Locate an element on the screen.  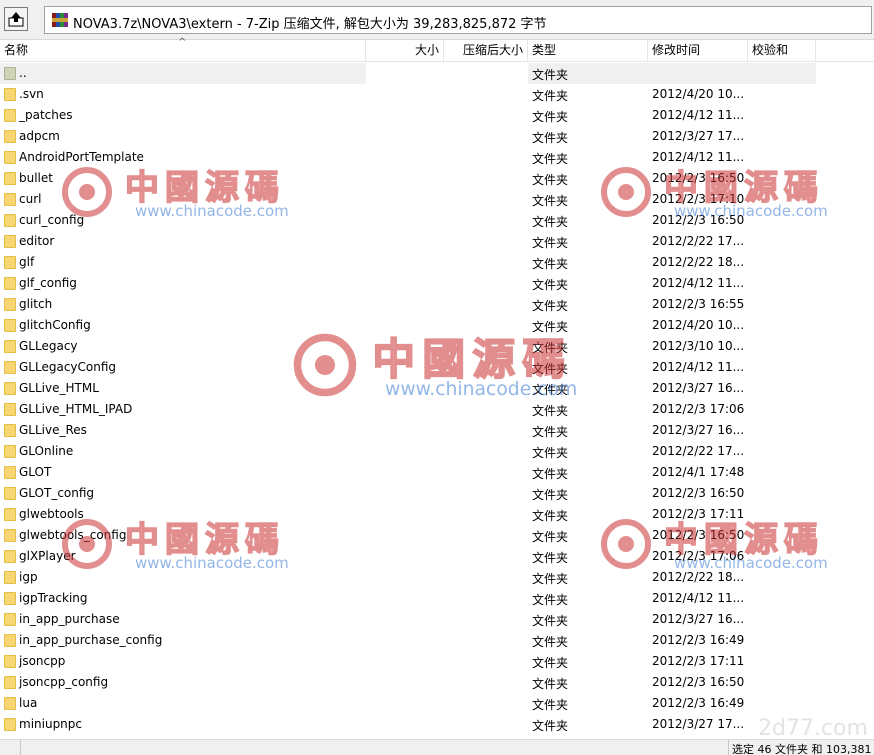
file-row: bullet 文件夹 2012/2/3 16:50 is located at coordinates (437, 178).